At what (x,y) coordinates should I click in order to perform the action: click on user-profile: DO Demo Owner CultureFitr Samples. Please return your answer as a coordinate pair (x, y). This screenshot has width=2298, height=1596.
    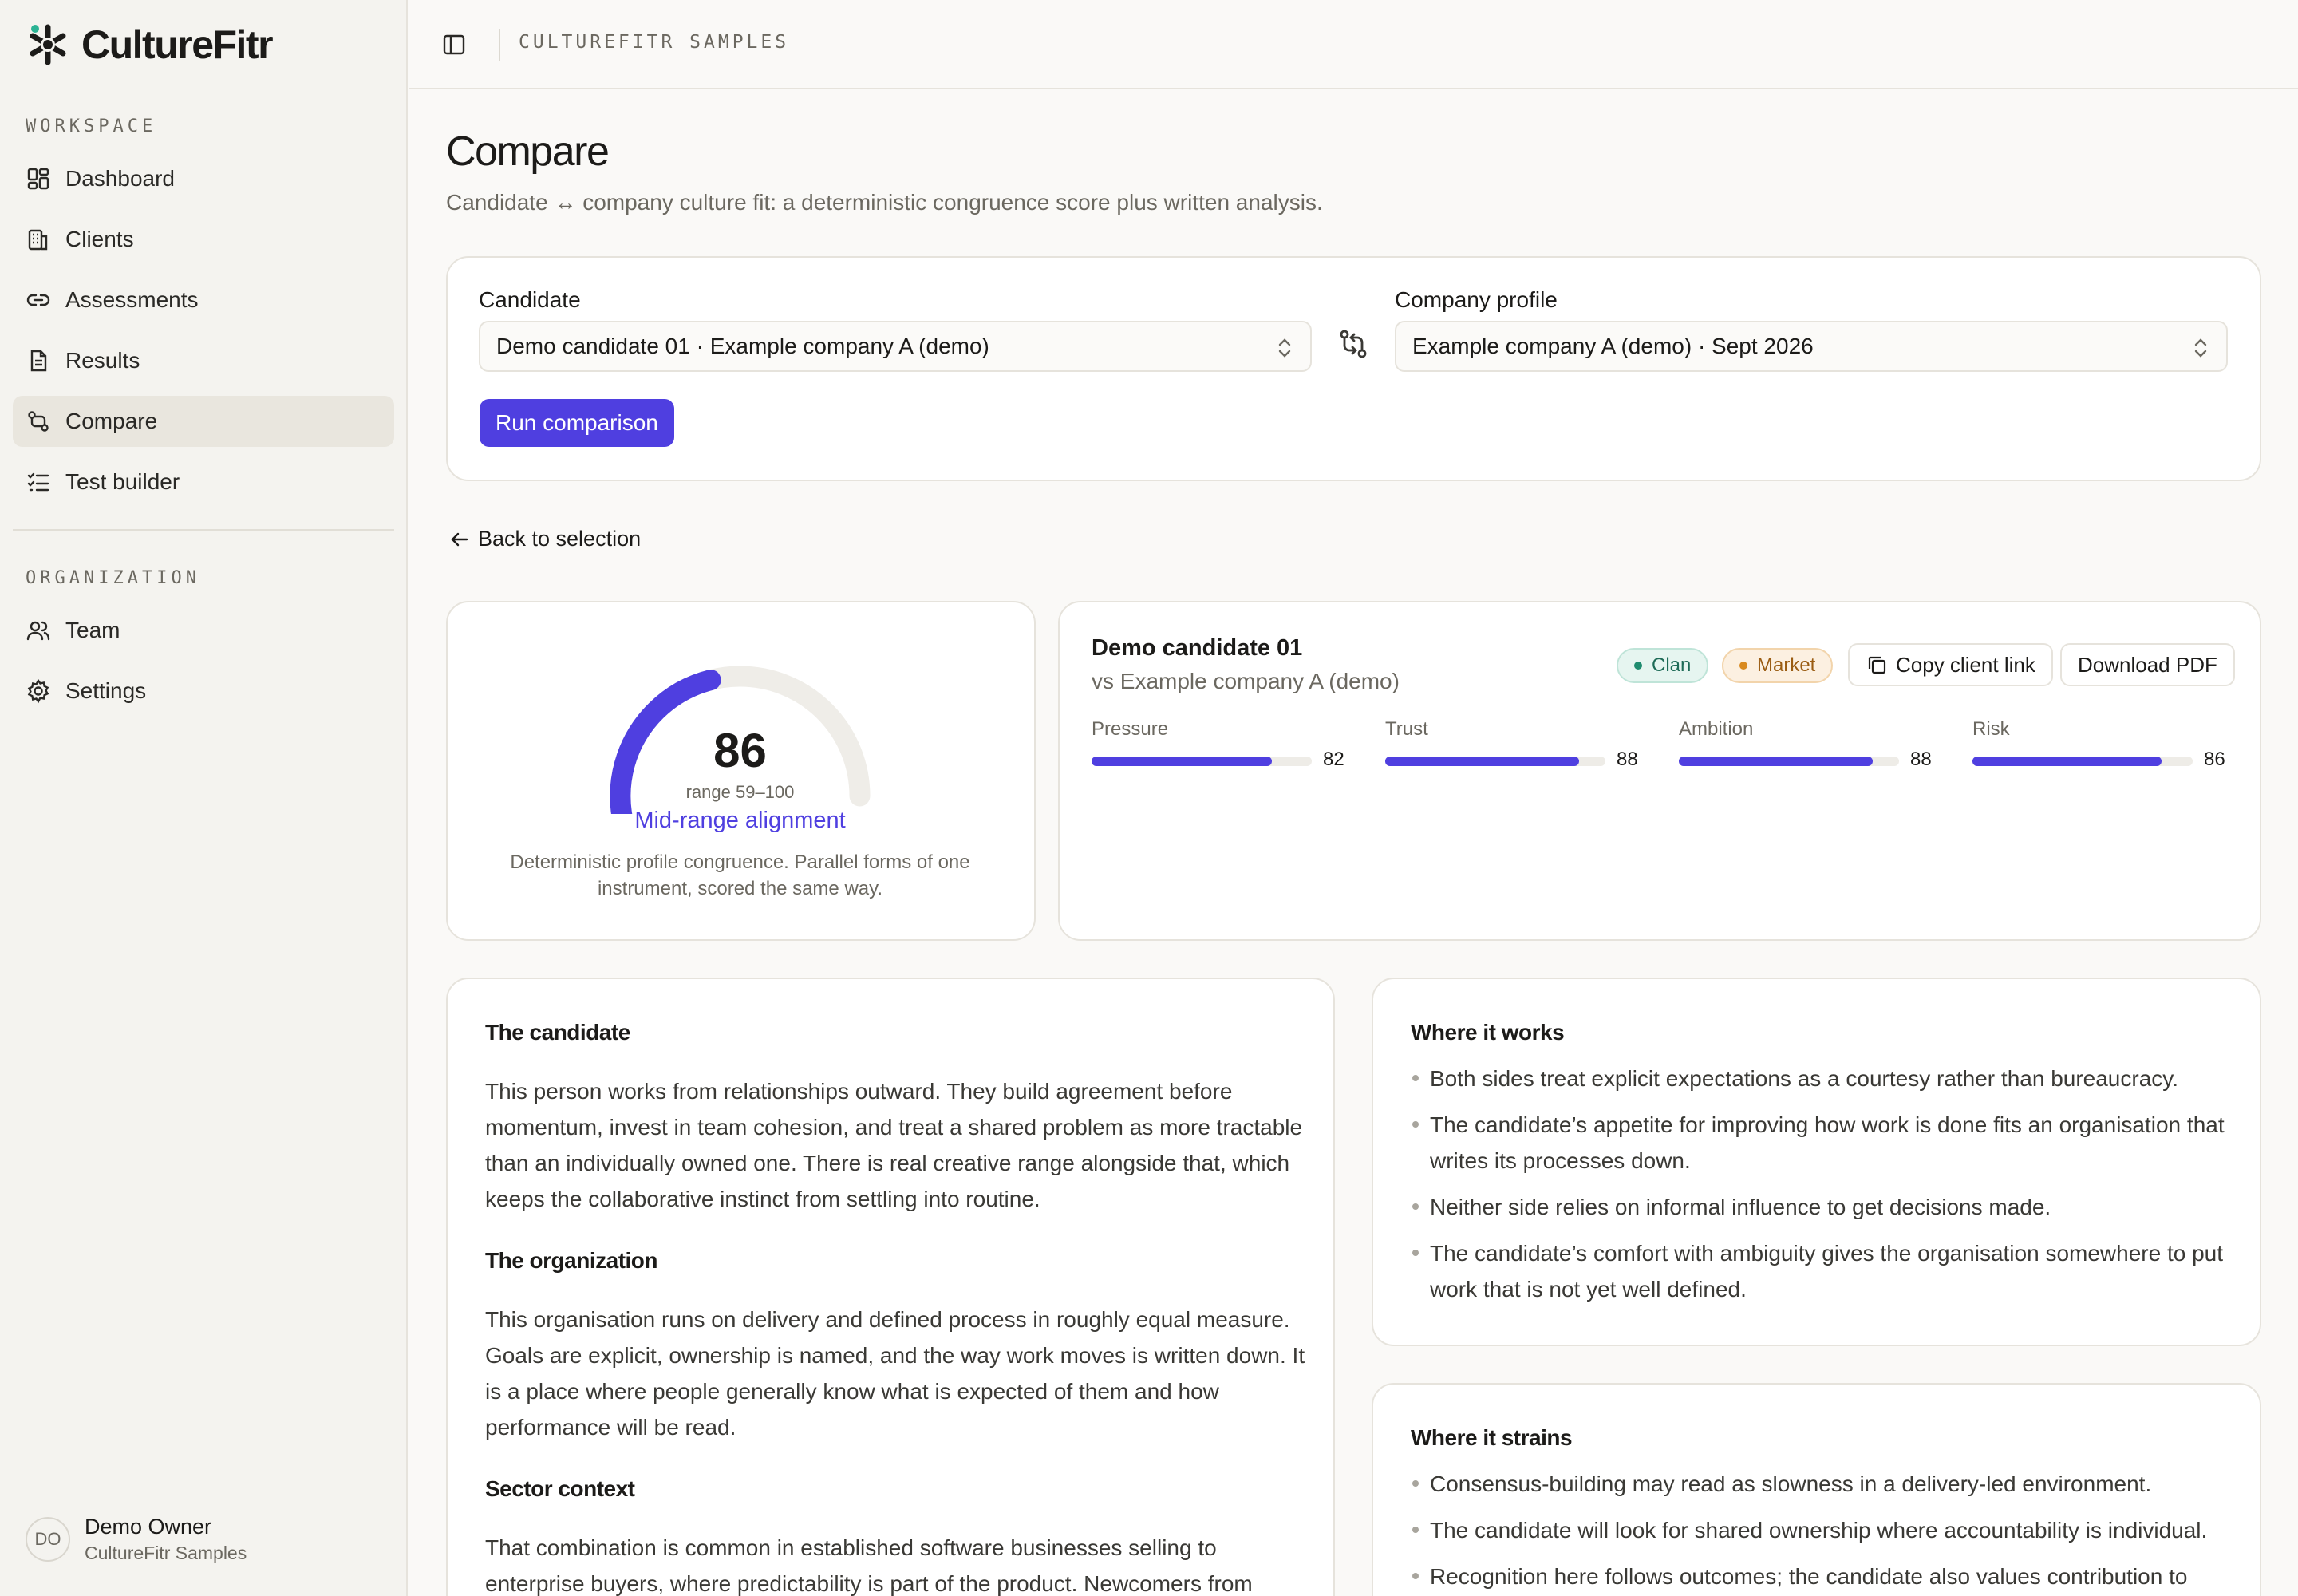
    Looking at the image, I should click on (137, 1539).